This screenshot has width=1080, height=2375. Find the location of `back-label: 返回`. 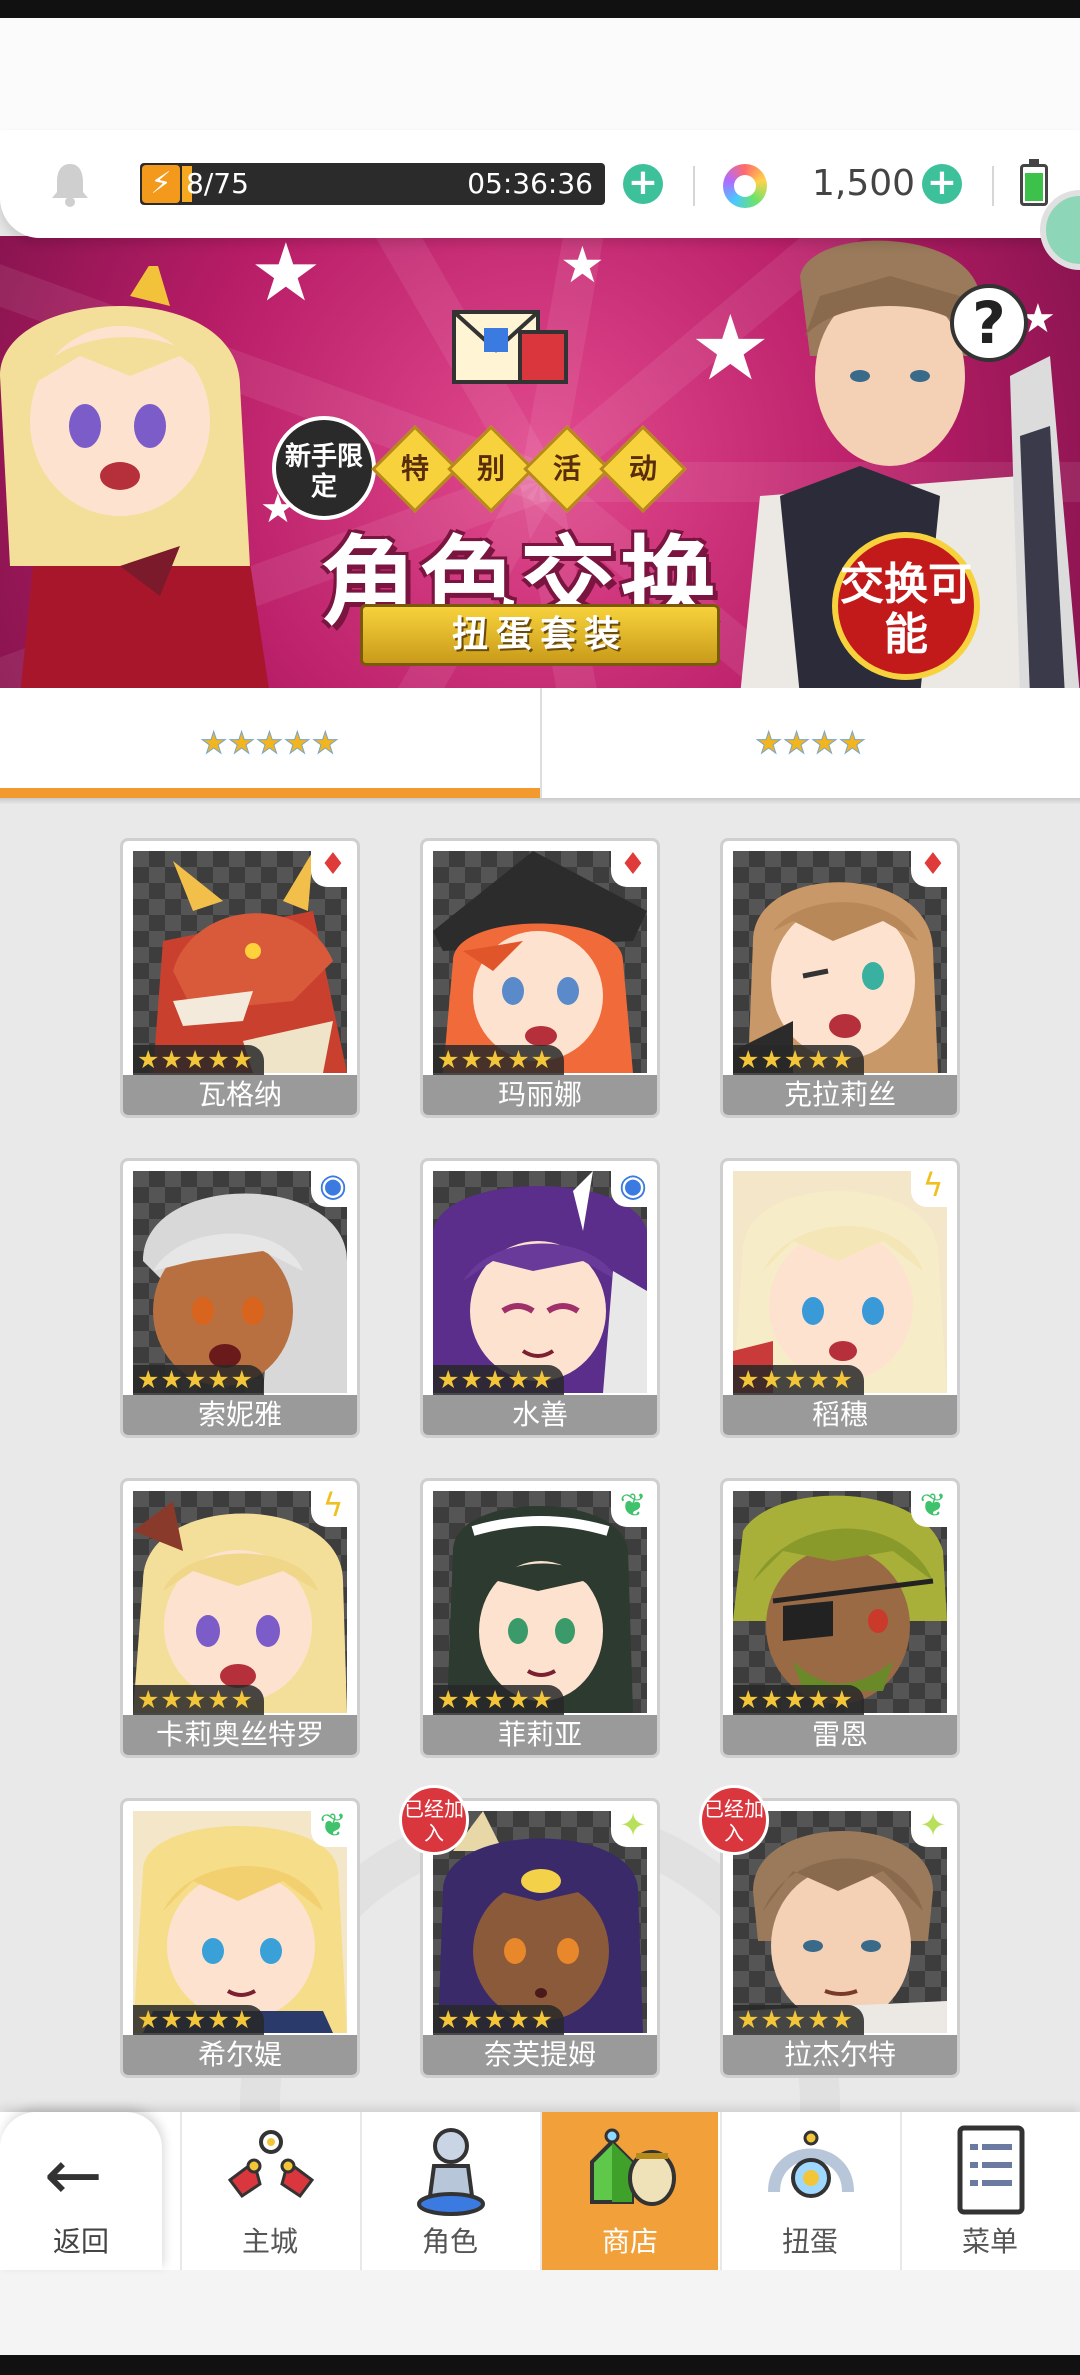

back-label: 返回 is located at coordinates (80, 2241).